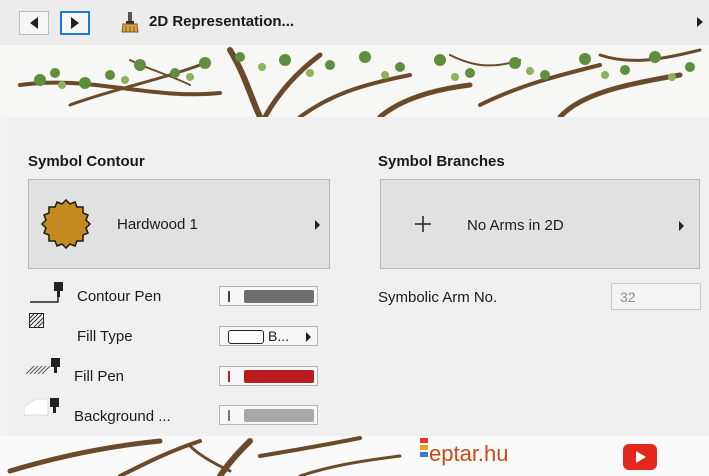 The width and height of the screenshot is (709, 476). What do you see at coordinates (130, 22) in the screenshot?
I see `brush-icon` at bounding box center [130, 22].